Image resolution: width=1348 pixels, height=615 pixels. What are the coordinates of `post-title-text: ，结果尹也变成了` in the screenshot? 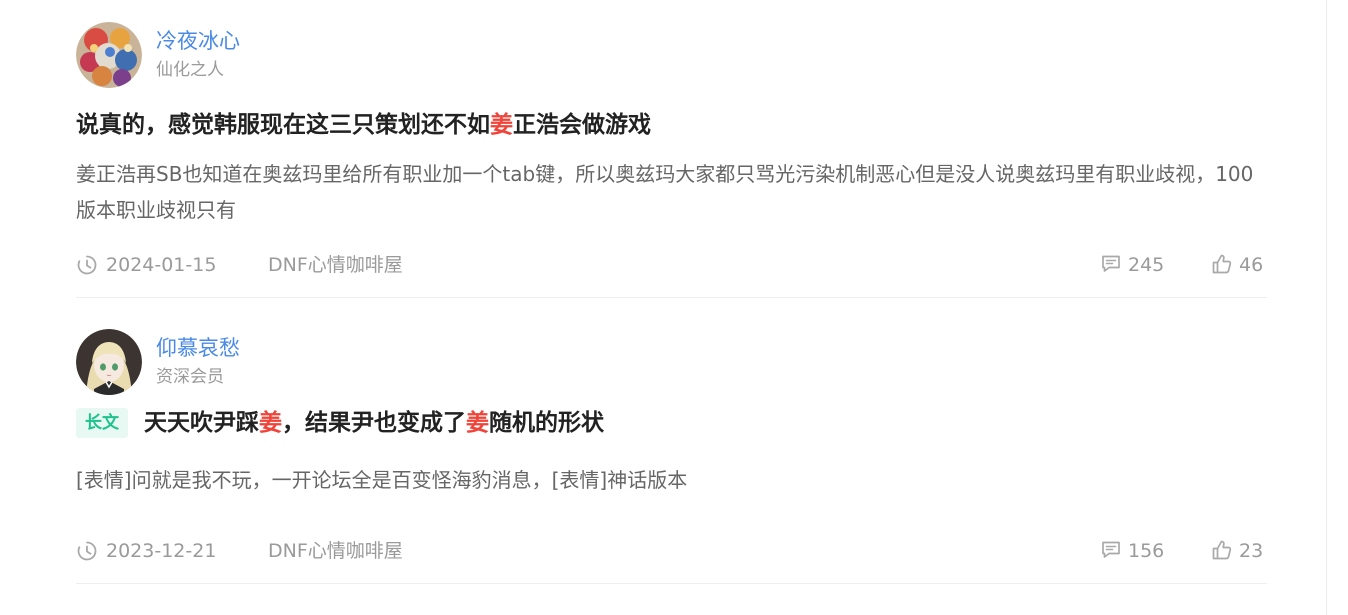 It's located at (374, 423).